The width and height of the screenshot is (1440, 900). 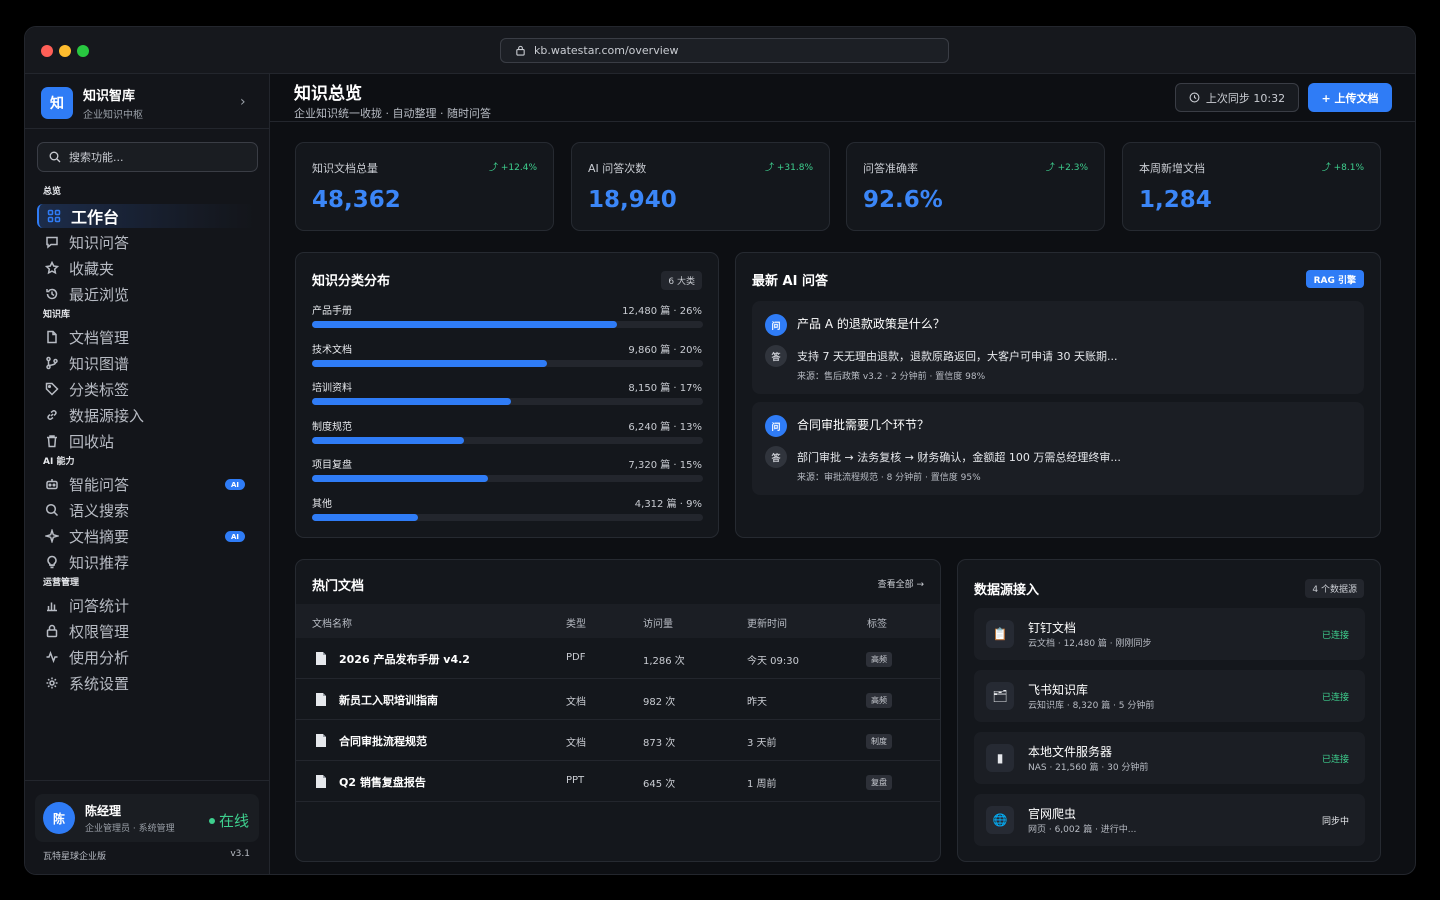 I want to click on nav-item-analytics: 使用分析, so click(x=146, y=657).